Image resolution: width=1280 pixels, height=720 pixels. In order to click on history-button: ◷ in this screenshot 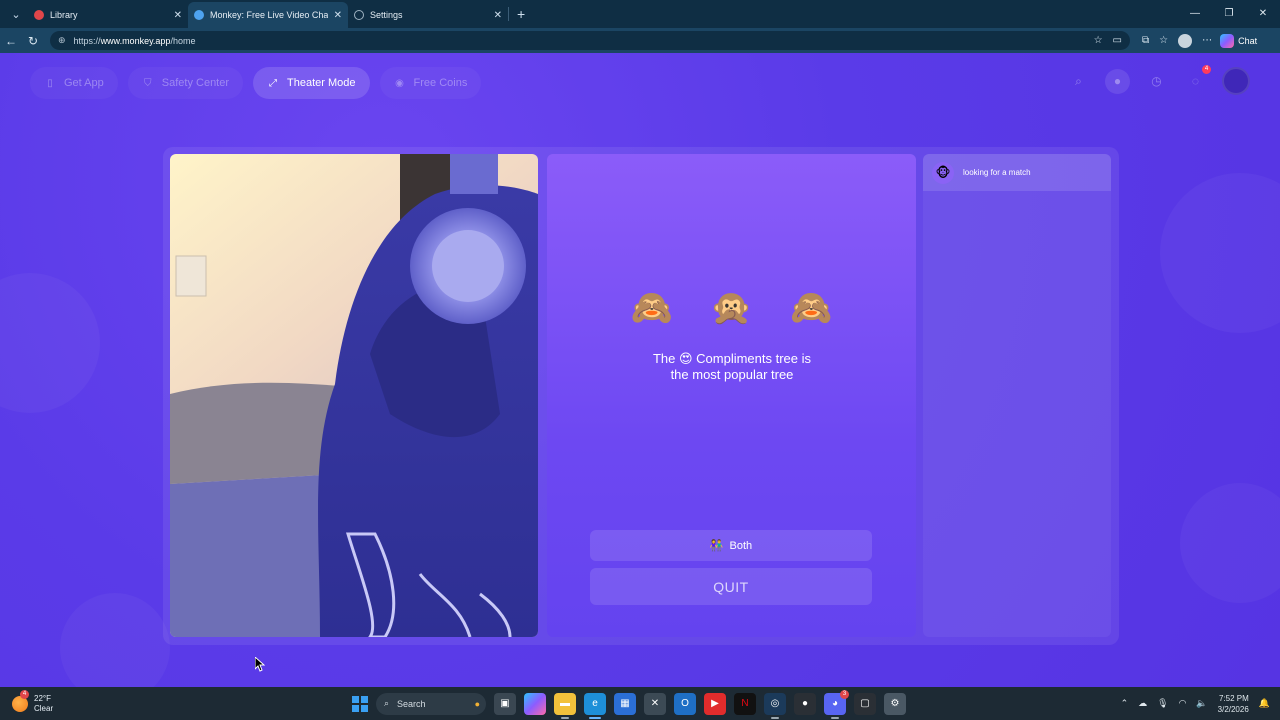, I will do `click(1156, 81)`.